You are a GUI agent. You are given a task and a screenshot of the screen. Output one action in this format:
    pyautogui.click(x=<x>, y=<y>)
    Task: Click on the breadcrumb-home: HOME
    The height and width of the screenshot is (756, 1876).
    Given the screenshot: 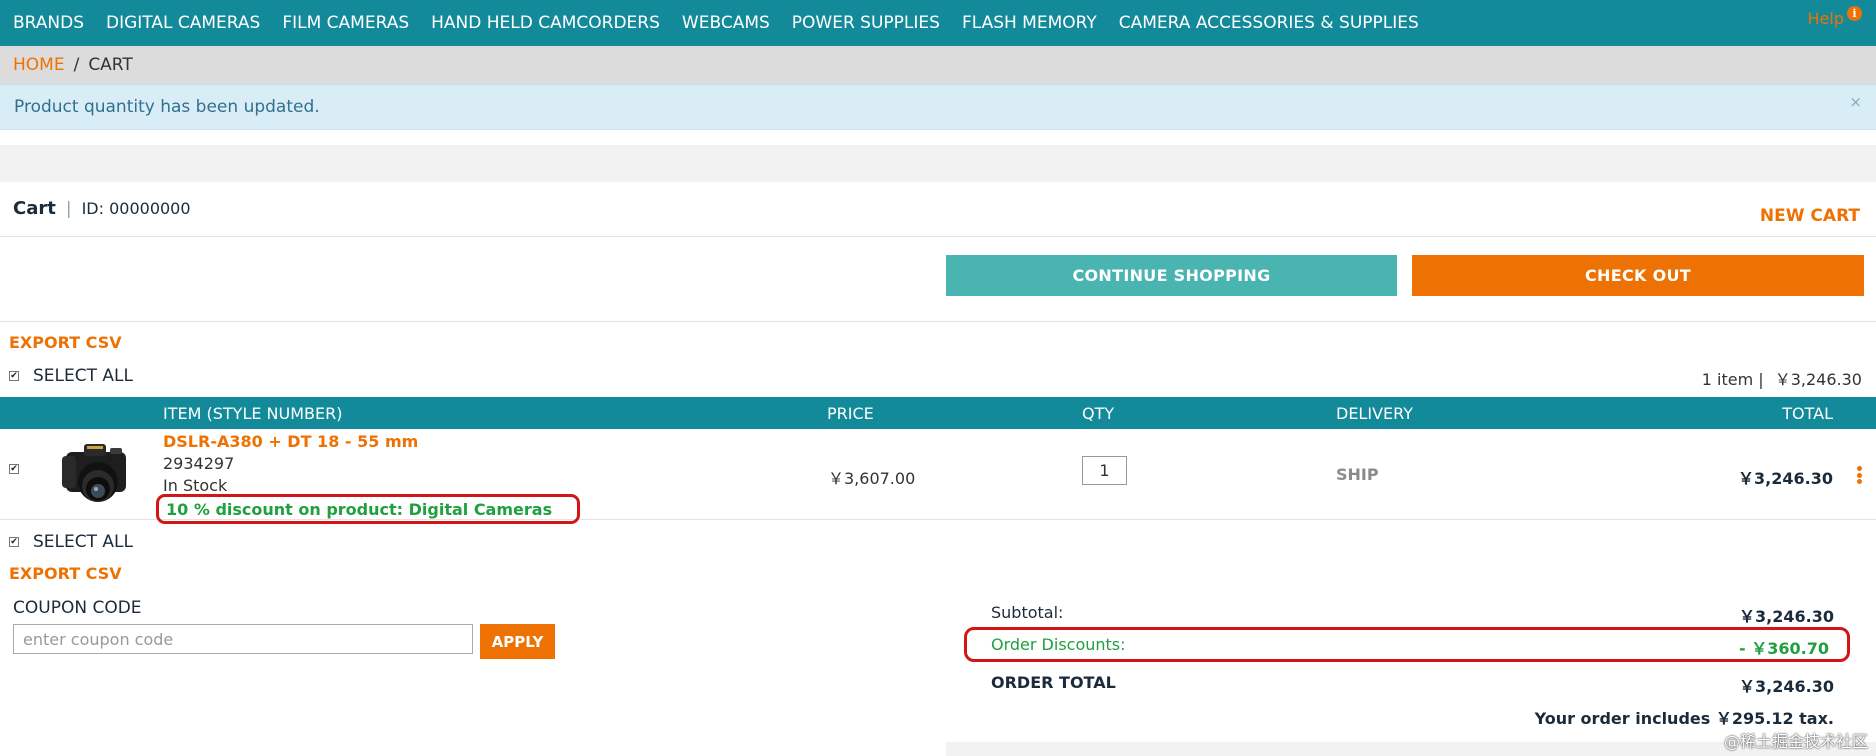 What is the action you would take?
    pyautogui.click(x=39, y=65)
    